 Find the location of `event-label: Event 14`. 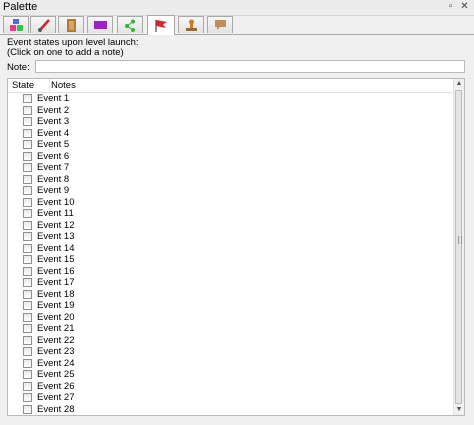

event-label: Event 14 is located at coordinates (56, 248).